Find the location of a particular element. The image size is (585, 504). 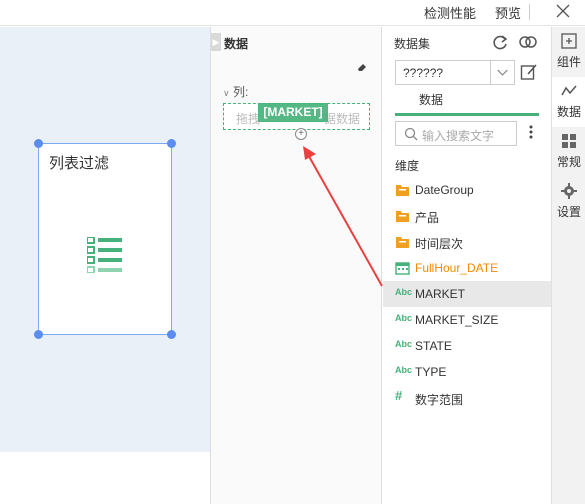

collapse-toggle: ▶ is located at coordinates (216, 42).